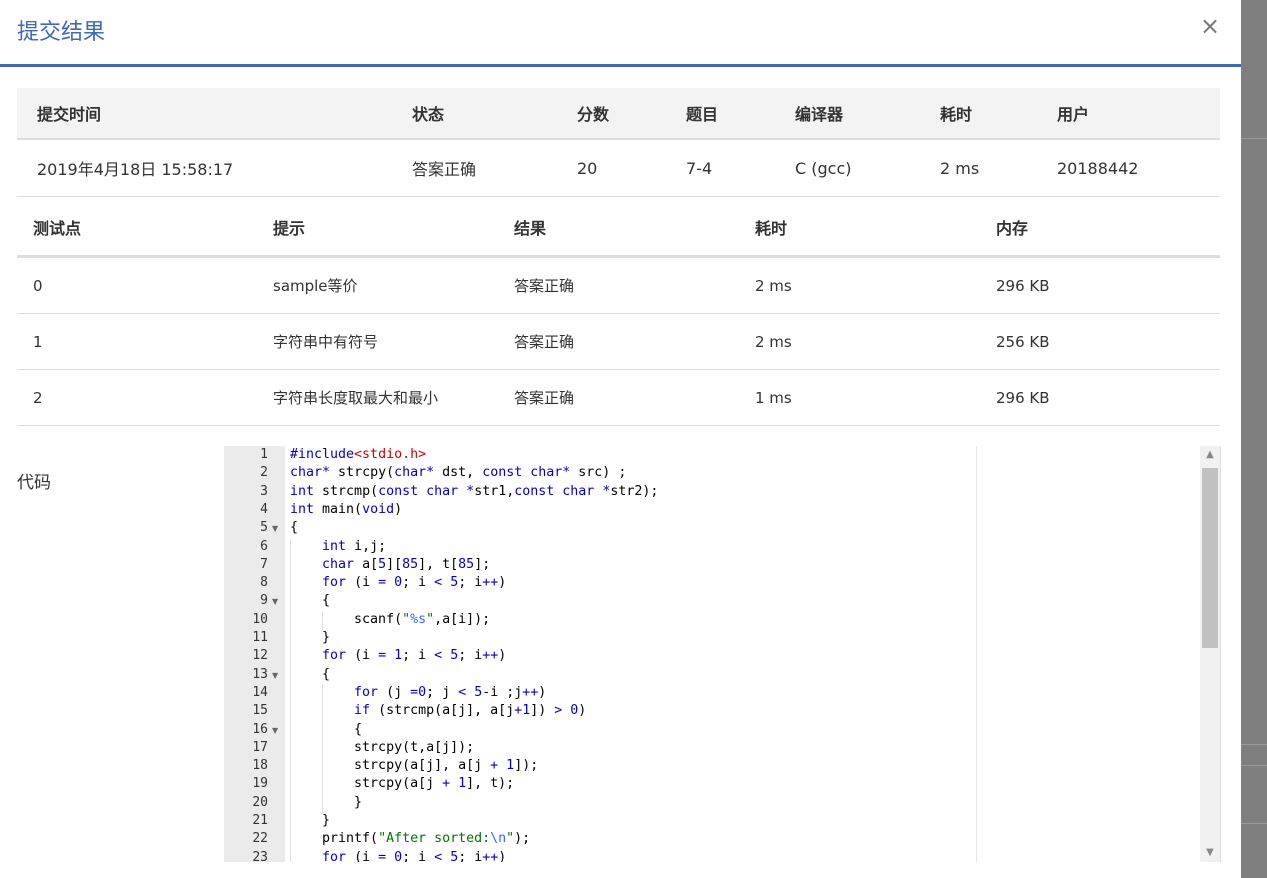 Image resolution: width=1267 pixels, height=878 pixels. What do you see at coordinates (260, 692) in the screenshot?
I see `line-number: 14` at bounding box center [260, 692].